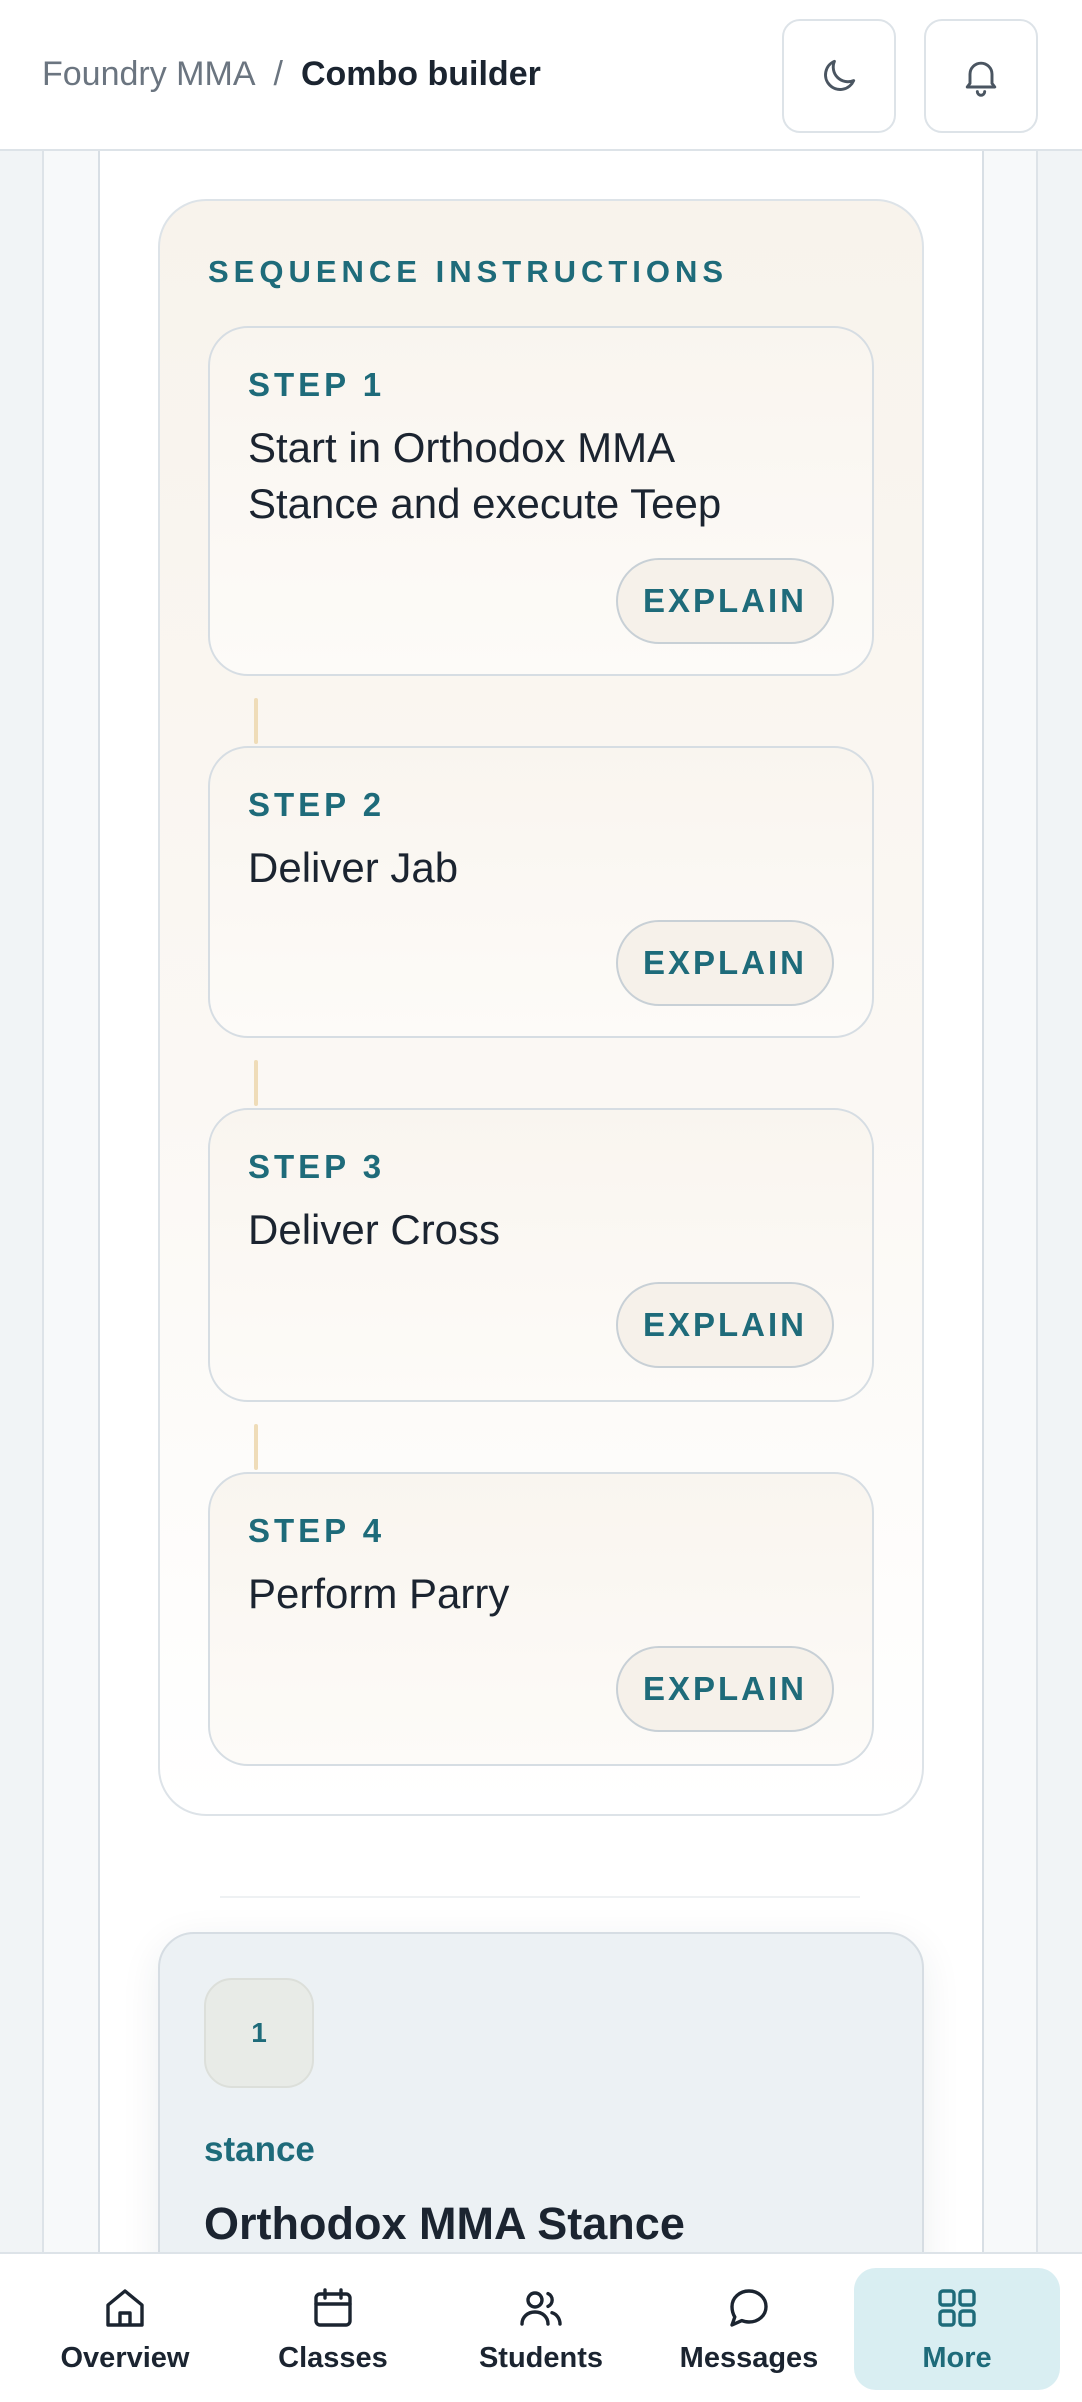  What do you see at coordinates (541, 2357) in the screenshot?
I see `tab-label: Students` at bounding box center [541, 2357].